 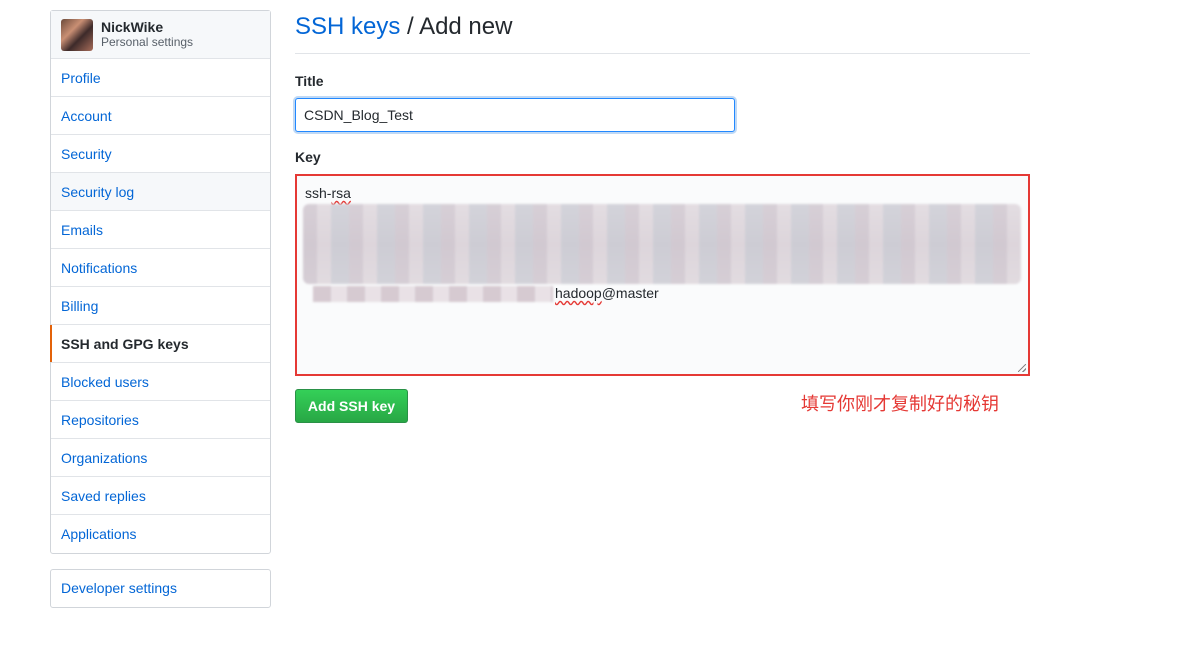 What do you see at coordinates (351, 406) in the screenshot?
I see `add-ssh-key-button: Add SSH key` at bounding box center [351, 406].